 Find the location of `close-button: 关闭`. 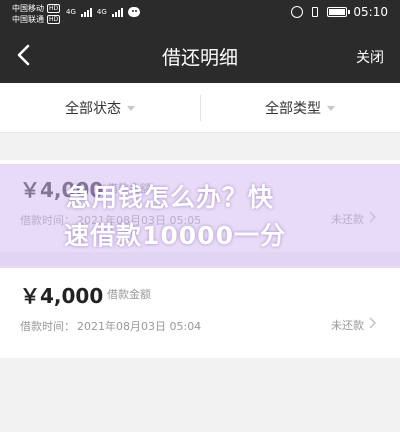

close-button: 关闭 is located at coordinates (370, 57).